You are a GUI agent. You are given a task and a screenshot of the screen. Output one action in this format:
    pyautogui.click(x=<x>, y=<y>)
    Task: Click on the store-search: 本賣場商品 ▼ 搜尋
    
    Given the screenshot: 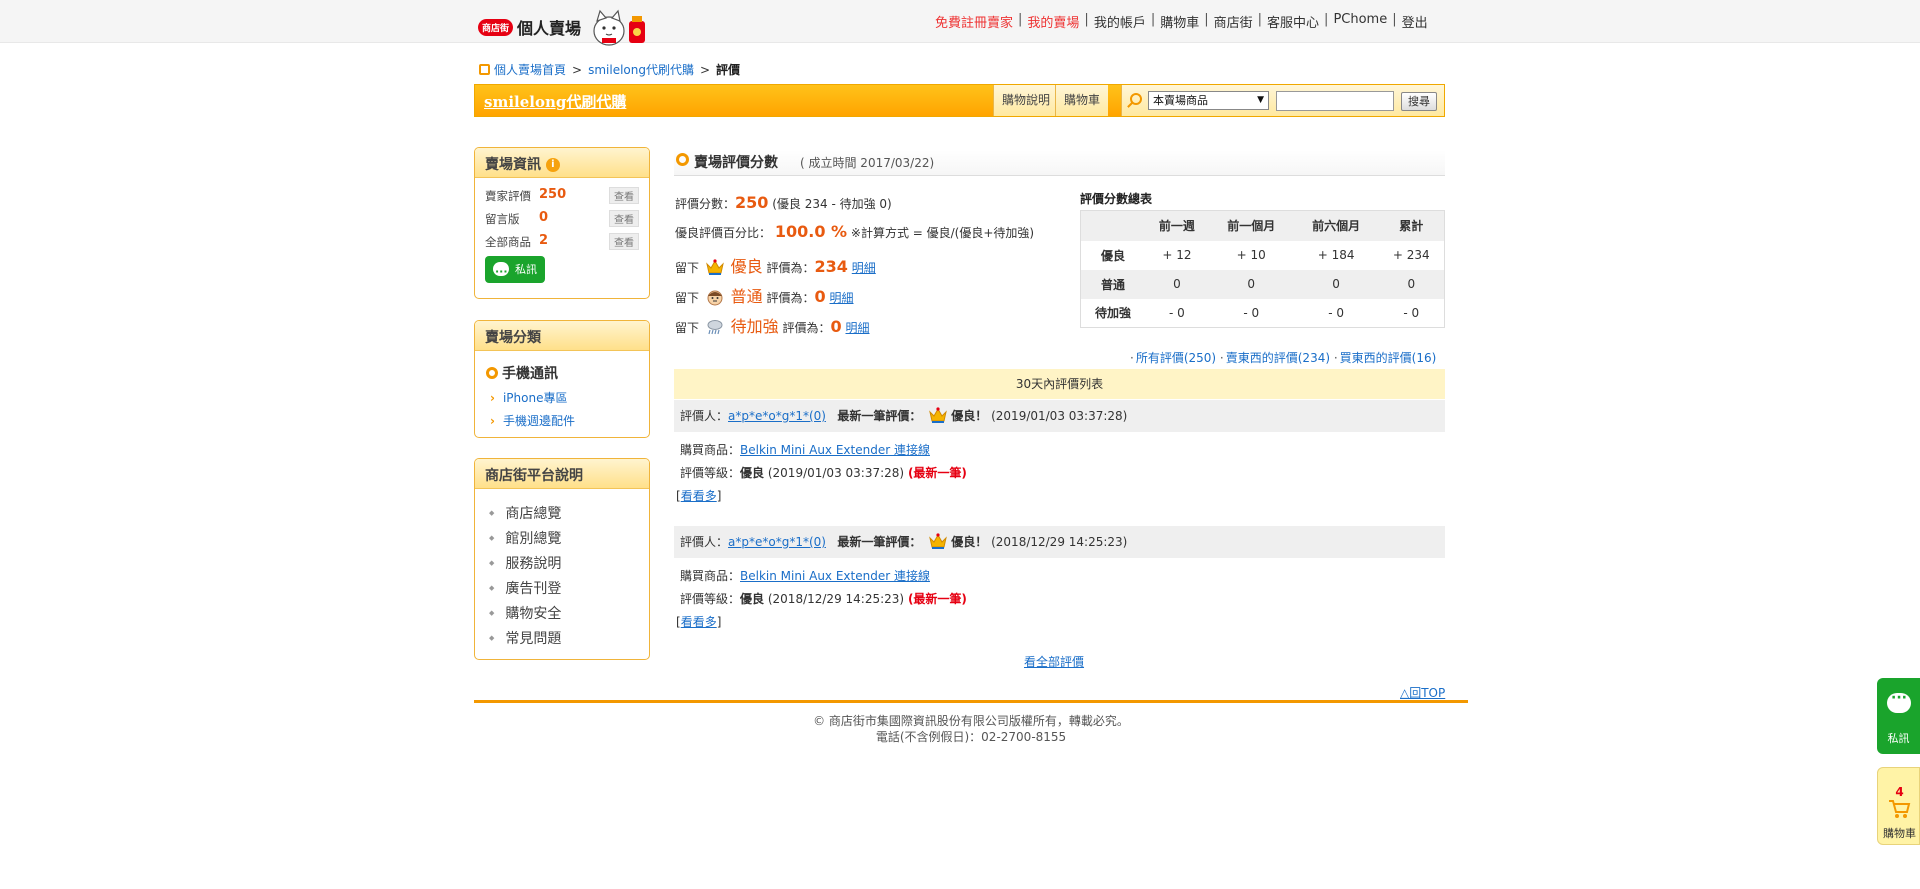 What is the action you would take?
    pyautogui.click(x=1282, y=100)
    